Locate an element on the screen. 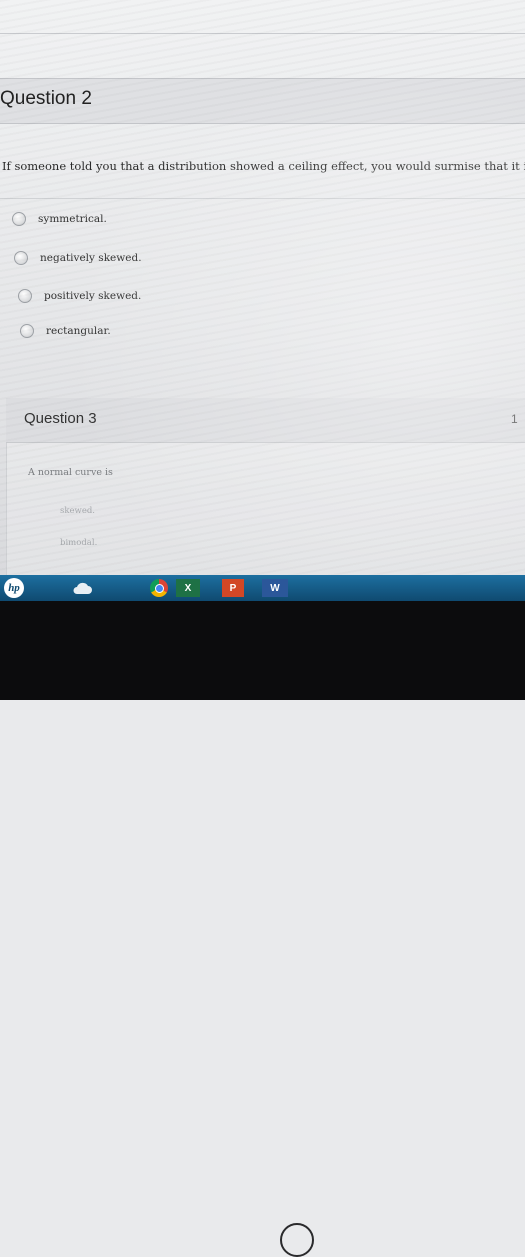 The width and height of the screenshot is (525, 1257). option-negatively-skewed: negatively skewed. is located at coordinates (78, 258).